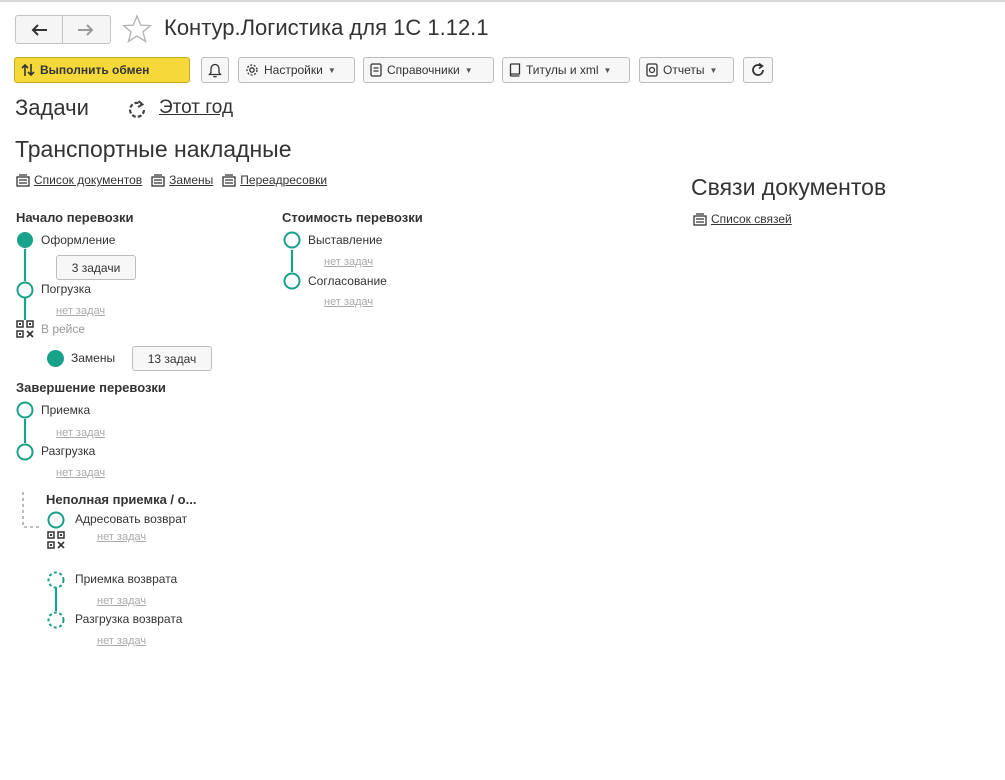 The height and width of the screenshot is (780, 1005). Describe the element at coordinates (126, 579) in the screenshot. I see `stage-return-acceptance: Приемка возврата` at that location.